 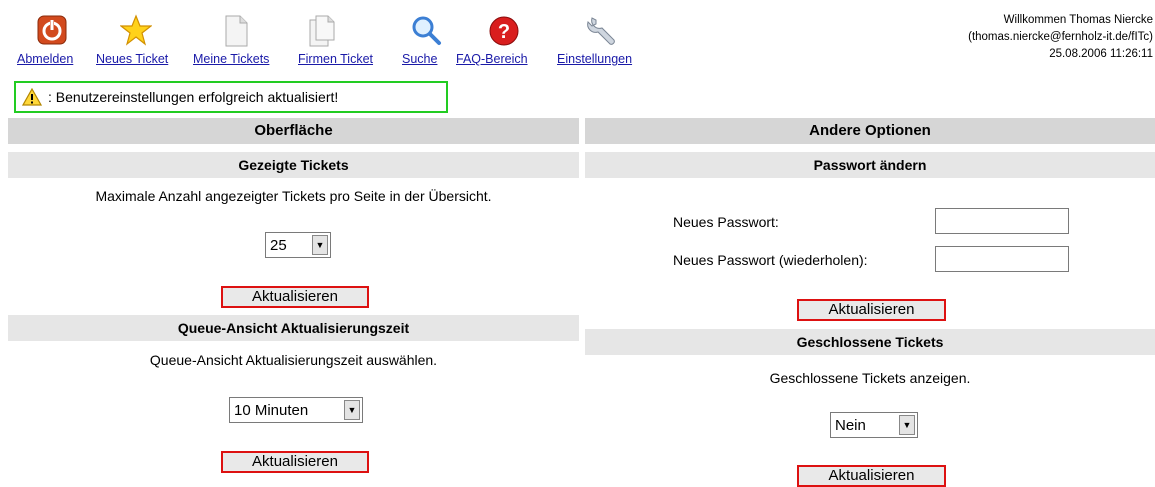 I want to click on nav-label-meine-tickets: Meine Tickets, so click(x=231, y=59).